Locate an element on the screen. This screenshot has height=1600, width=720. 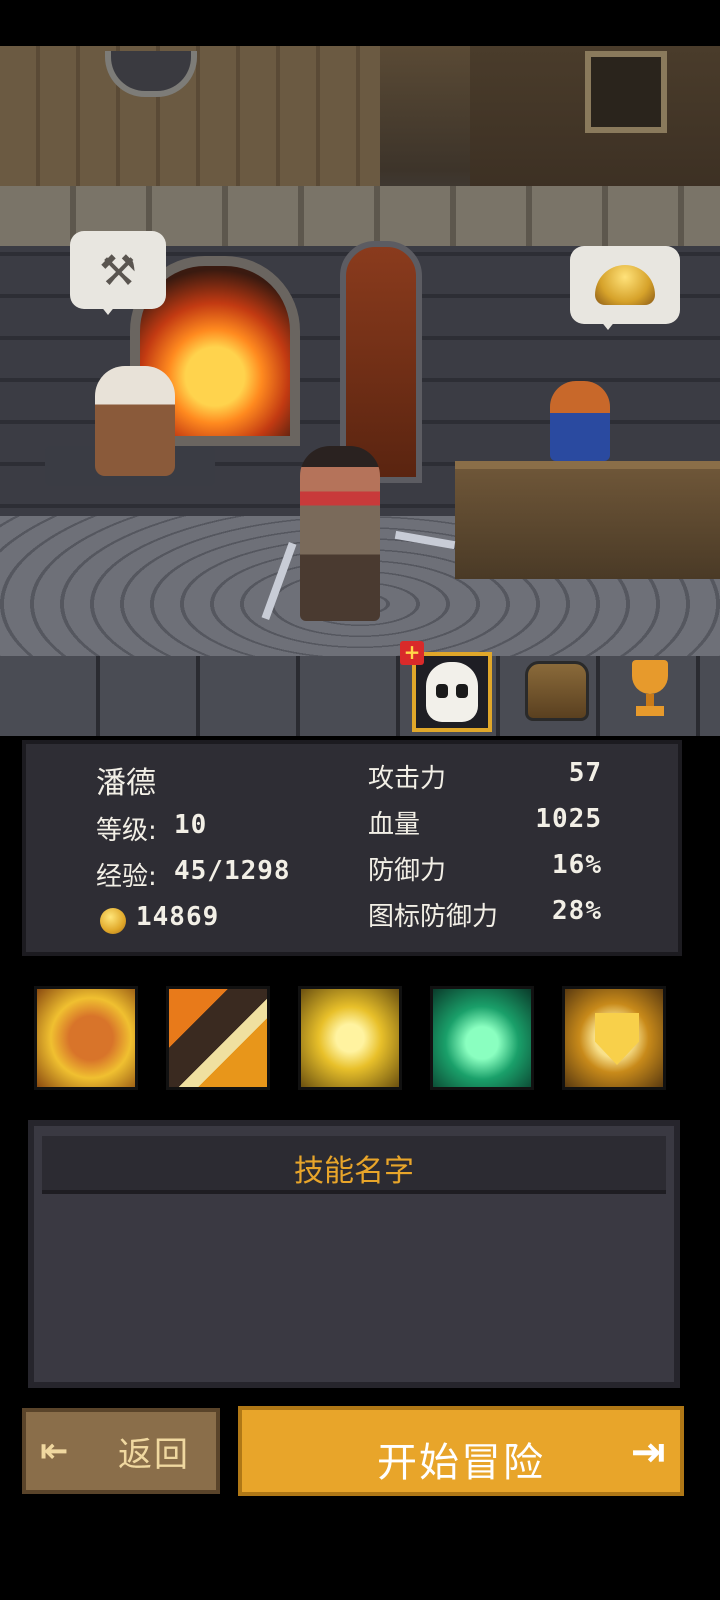
backpack-icon is located at coordinates (557, 691).